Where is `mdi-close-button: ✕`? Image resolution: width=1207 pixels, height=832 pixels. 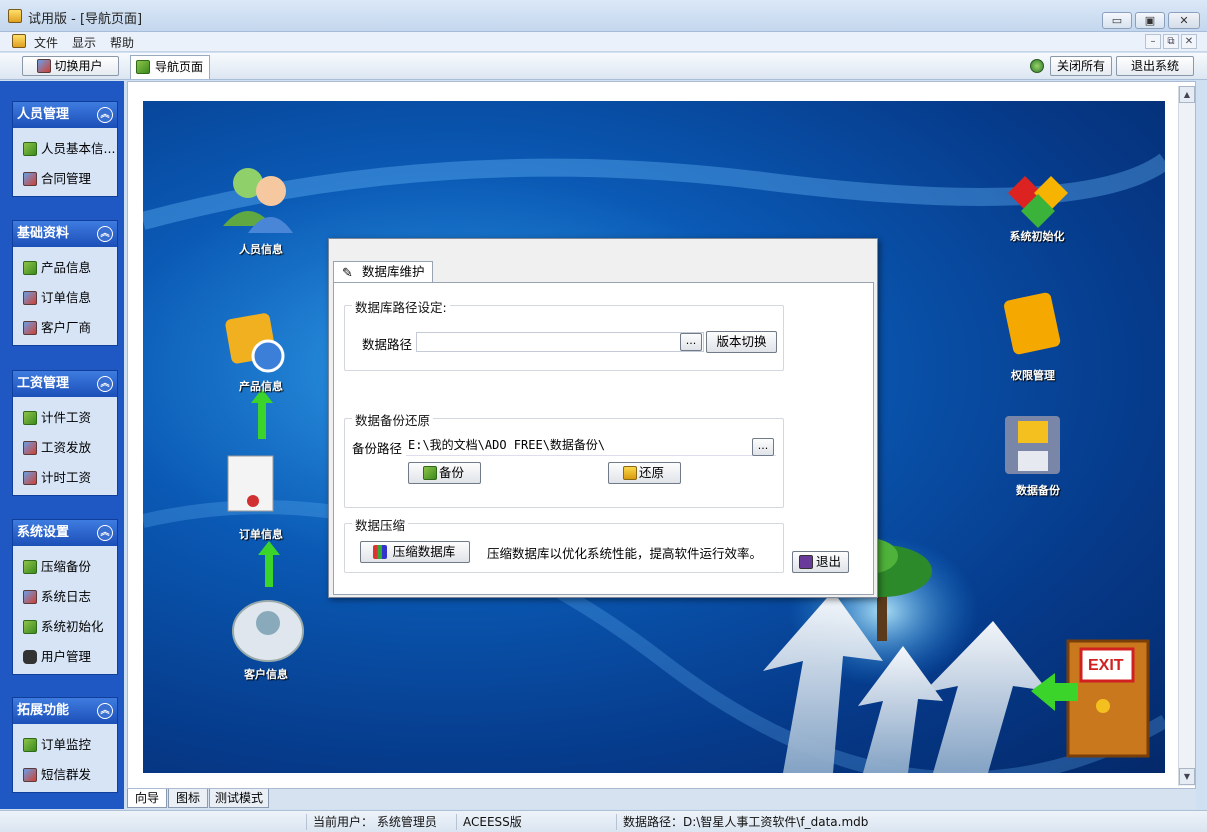
mdi-close-button: ✕ is located at coordinates (1189, 41).